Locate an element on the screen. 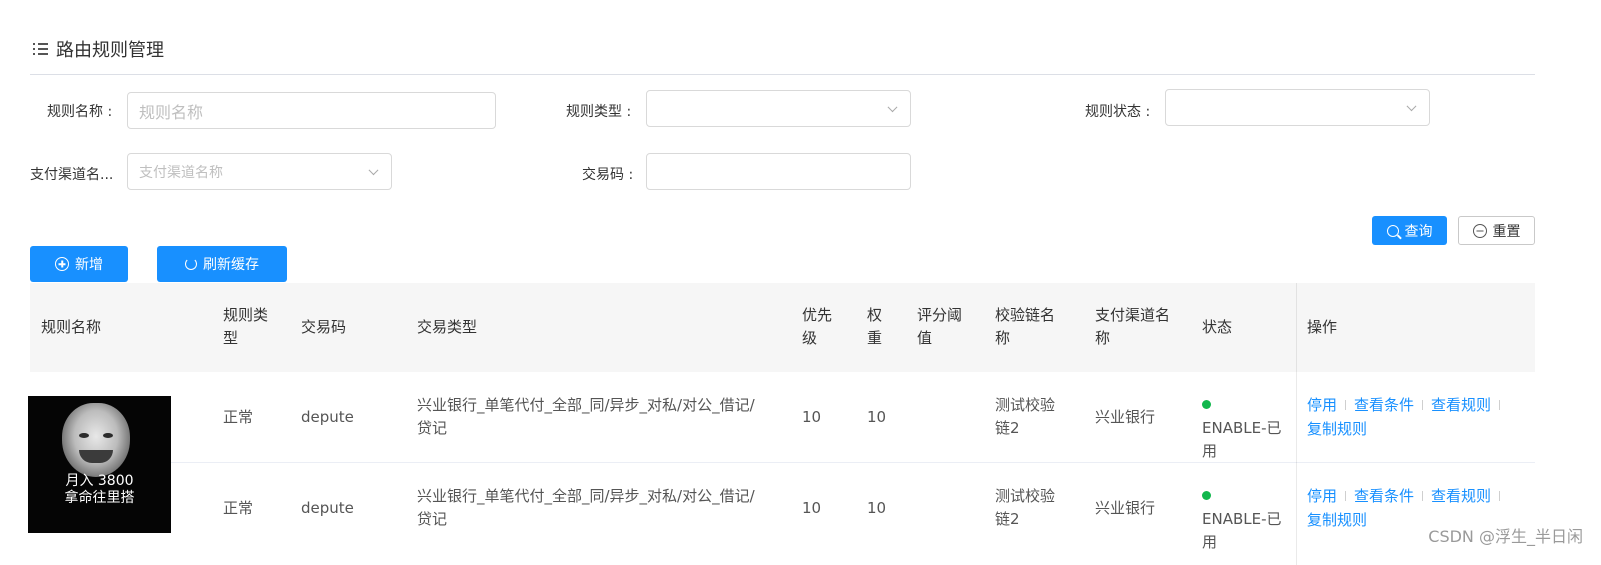  trade-code-label: 交易码 : is located at coordinates (608, 175).